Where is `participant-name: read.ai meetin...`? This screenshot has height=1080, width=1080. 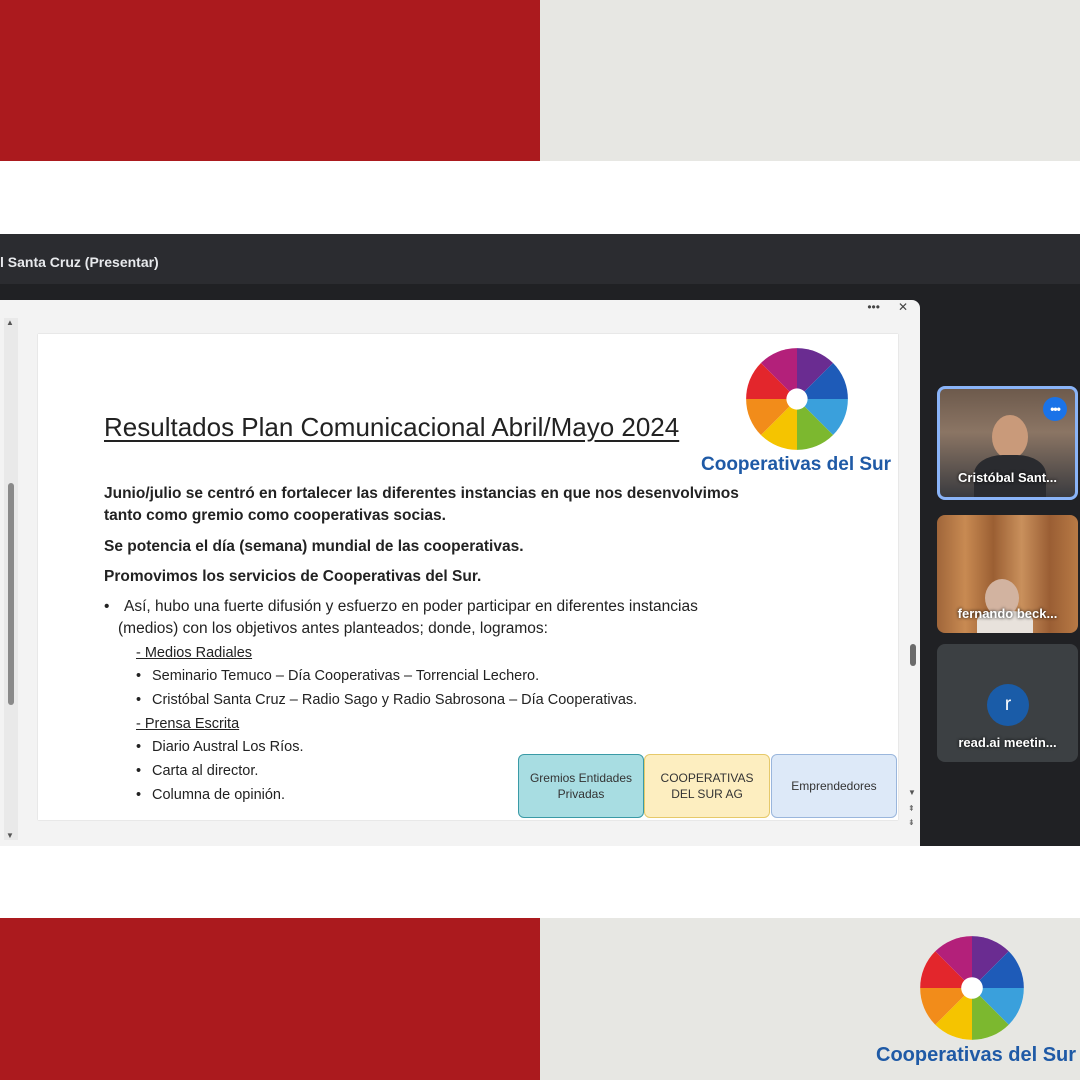
participant-name: read.ai meetin... is located at coordinates (1007, 742).